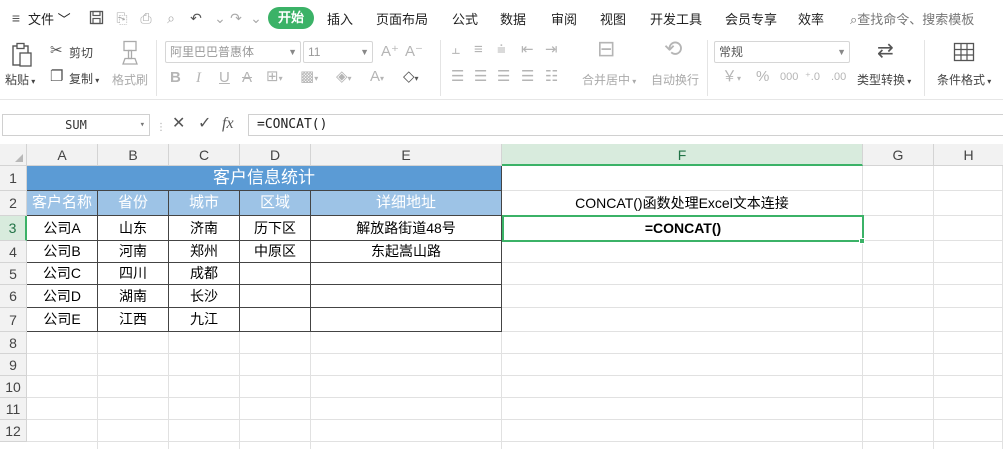 This screenshot has width=1003, height=449. What do you see at coordinates (233, 52) in the screenshot?
I see `font-name-select: 阿里巴巴普惠体 ▼` at bounding box center [233, 52].